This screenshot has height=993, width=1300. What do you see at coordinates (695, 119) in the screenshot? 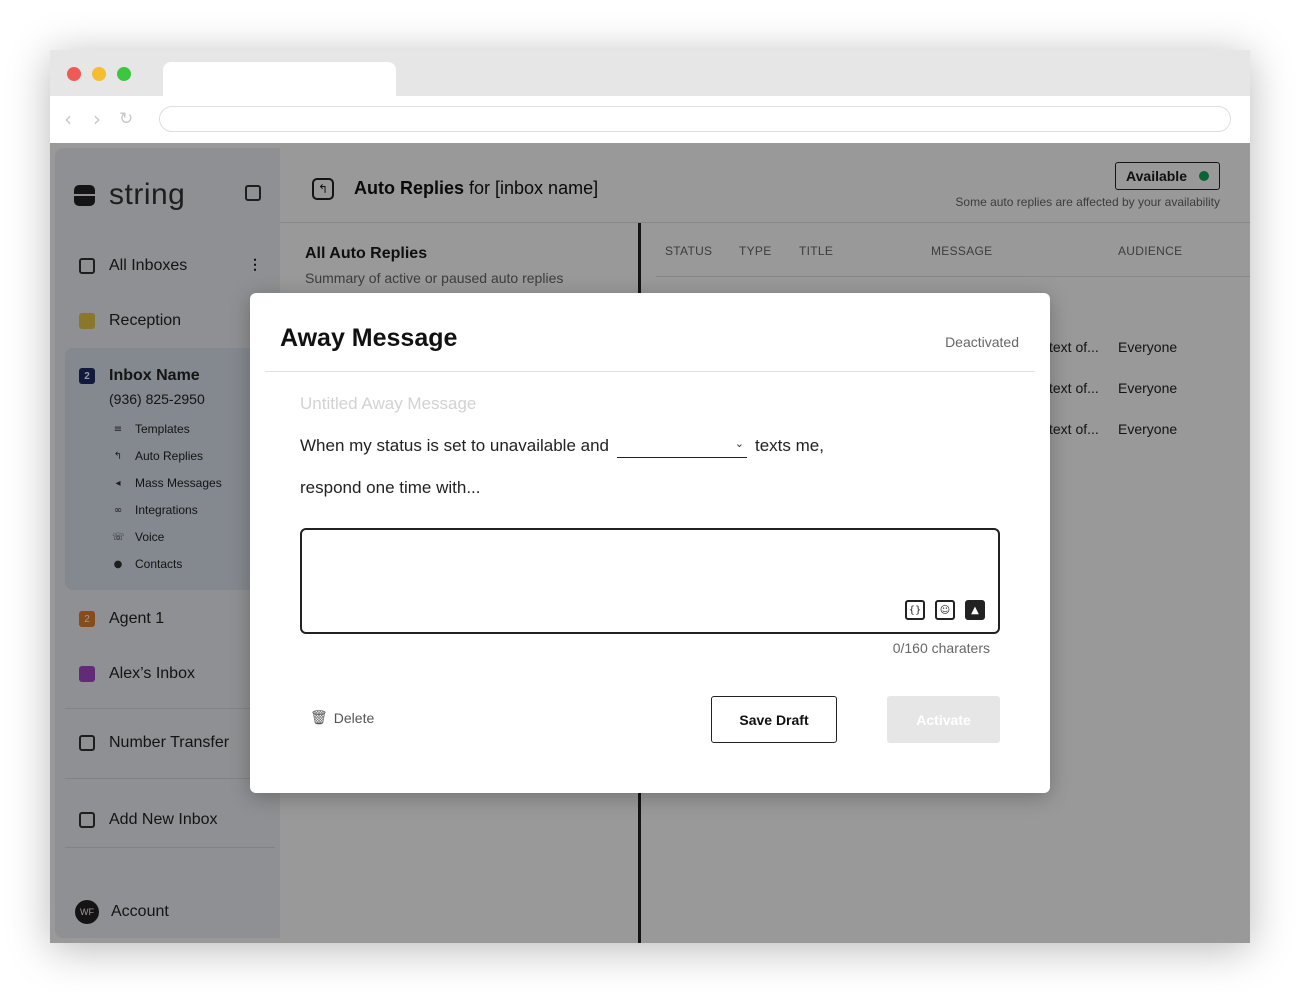
I see `address-bar` at bounding box center [695, 119].